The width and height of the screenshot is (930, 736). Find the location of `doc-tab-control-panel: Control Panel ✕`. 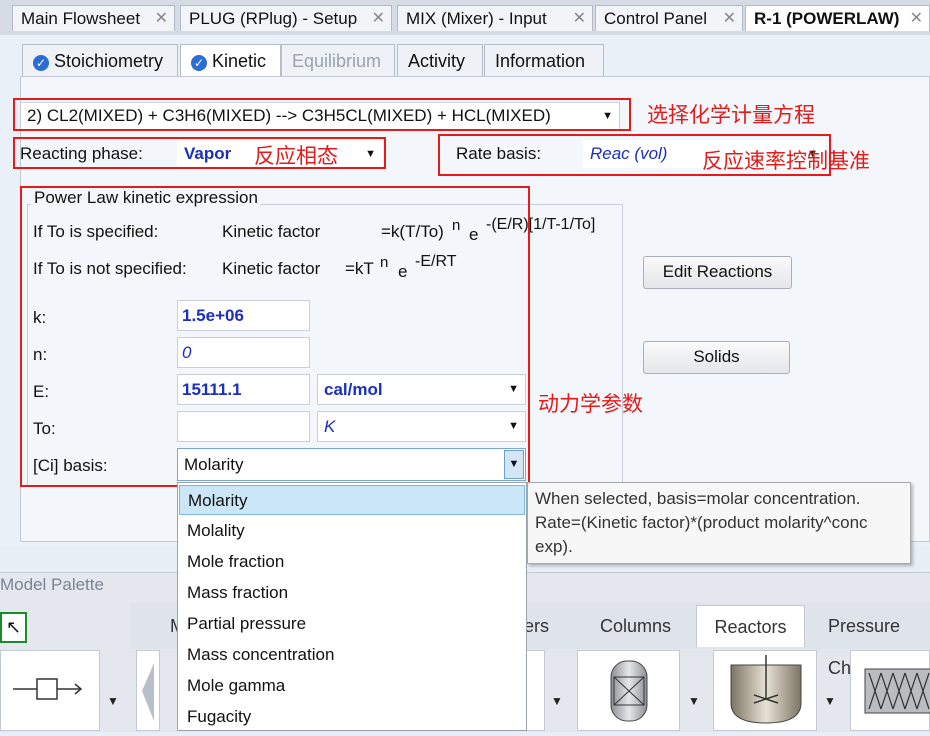

doc-tab-control-panel: Control Panel ✕ is located at coordinates (669, 18).